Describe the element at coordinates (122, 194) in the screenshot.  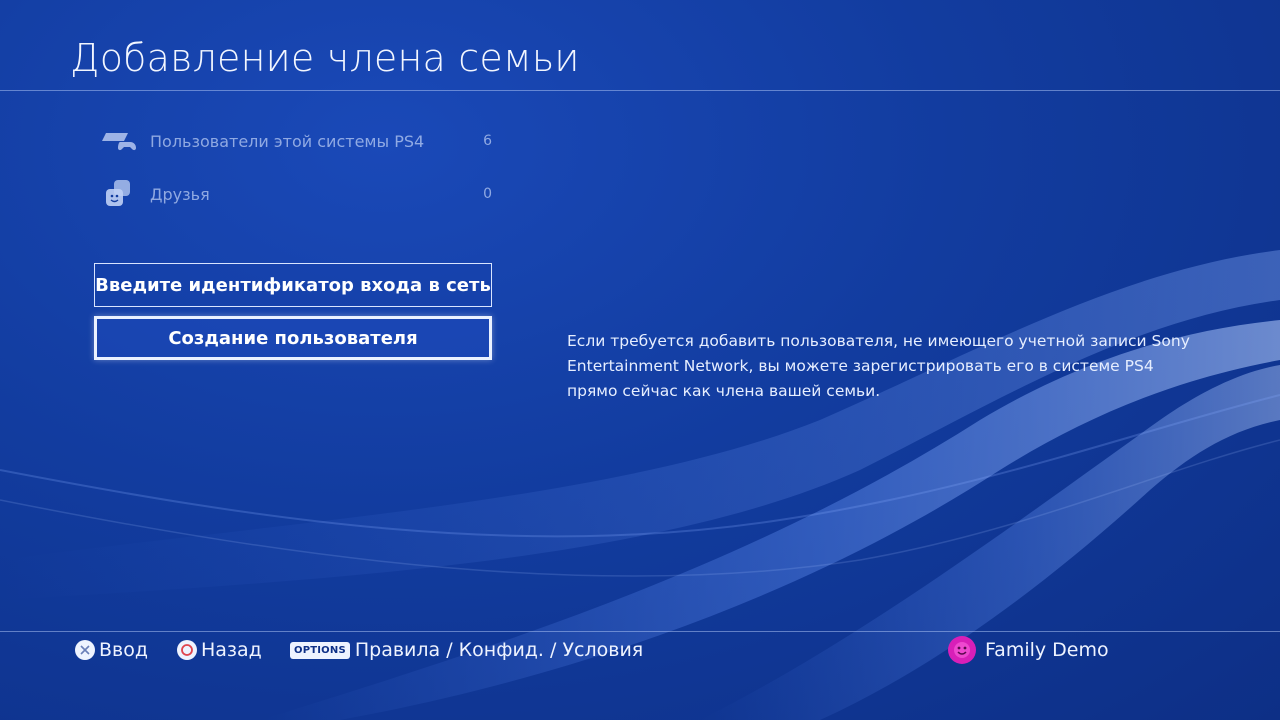
I see `friends-icon` at that location.